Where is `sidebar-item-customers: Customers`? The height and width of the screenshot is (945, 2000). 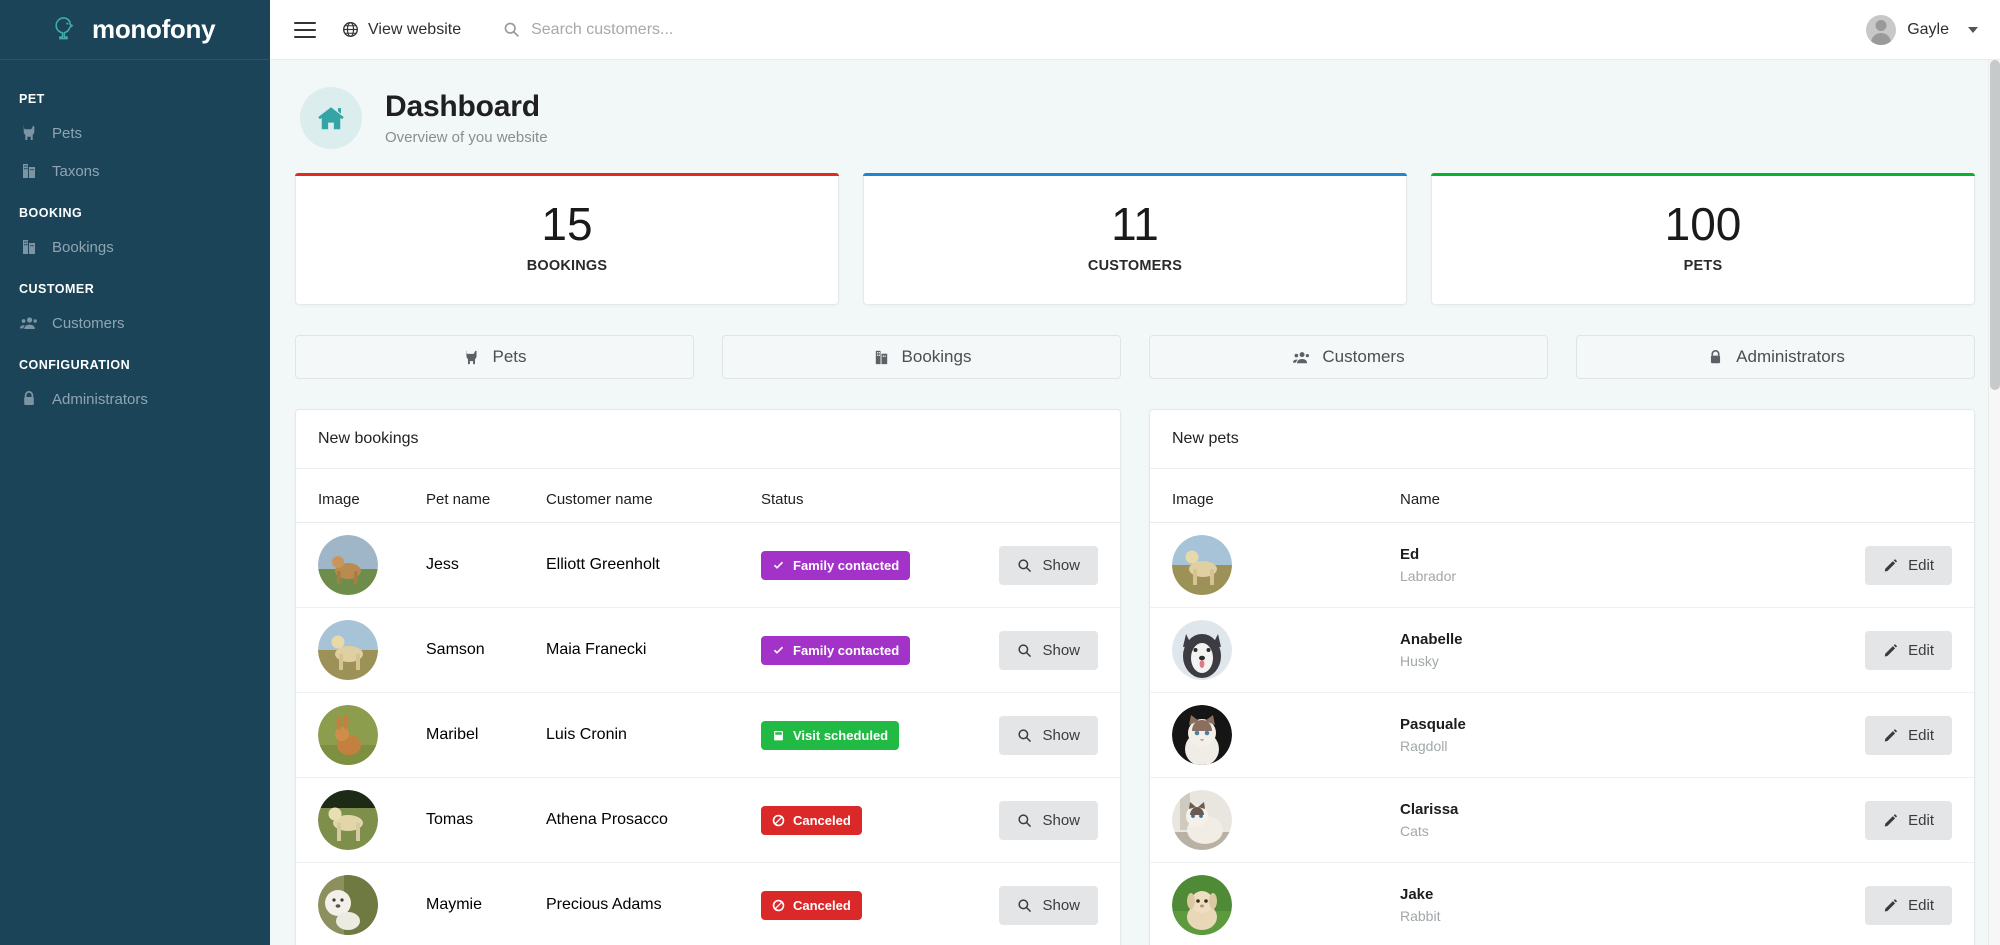 sidebar-item-customers: Customers is located at coordinates (135, 323).